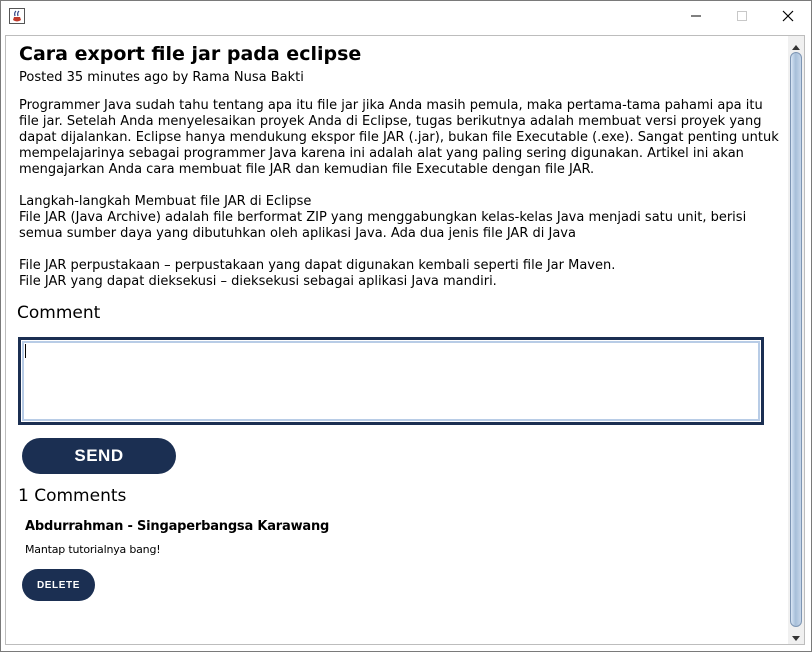 The height and width of the screenshot is (652, 812). What do you see at coordinates (391, 381) in the screenshot?
I see `comment-input` at bounding box center [391, 381].